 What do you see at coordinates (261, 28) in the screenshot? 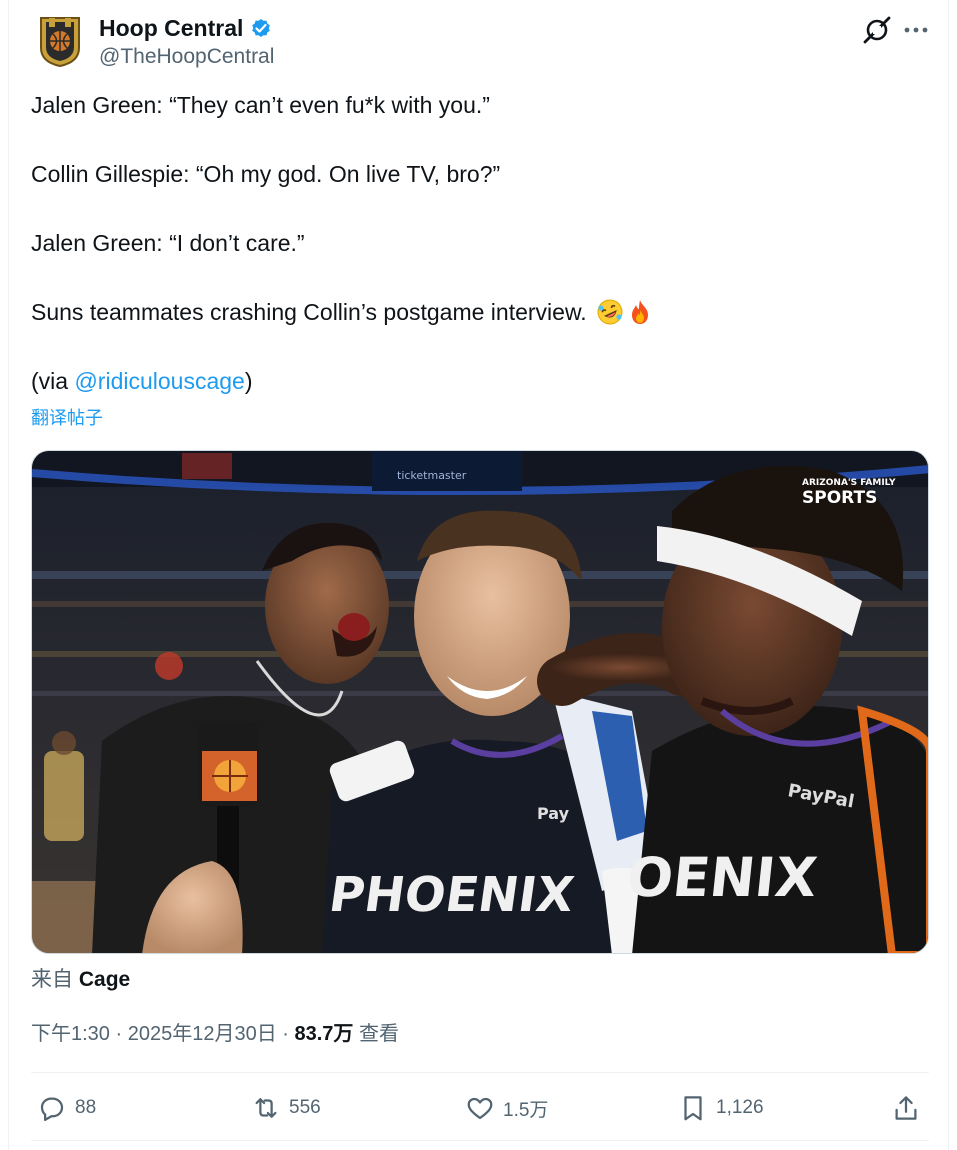
I see `verified-badge-icon` at bounding box center [261, 28].